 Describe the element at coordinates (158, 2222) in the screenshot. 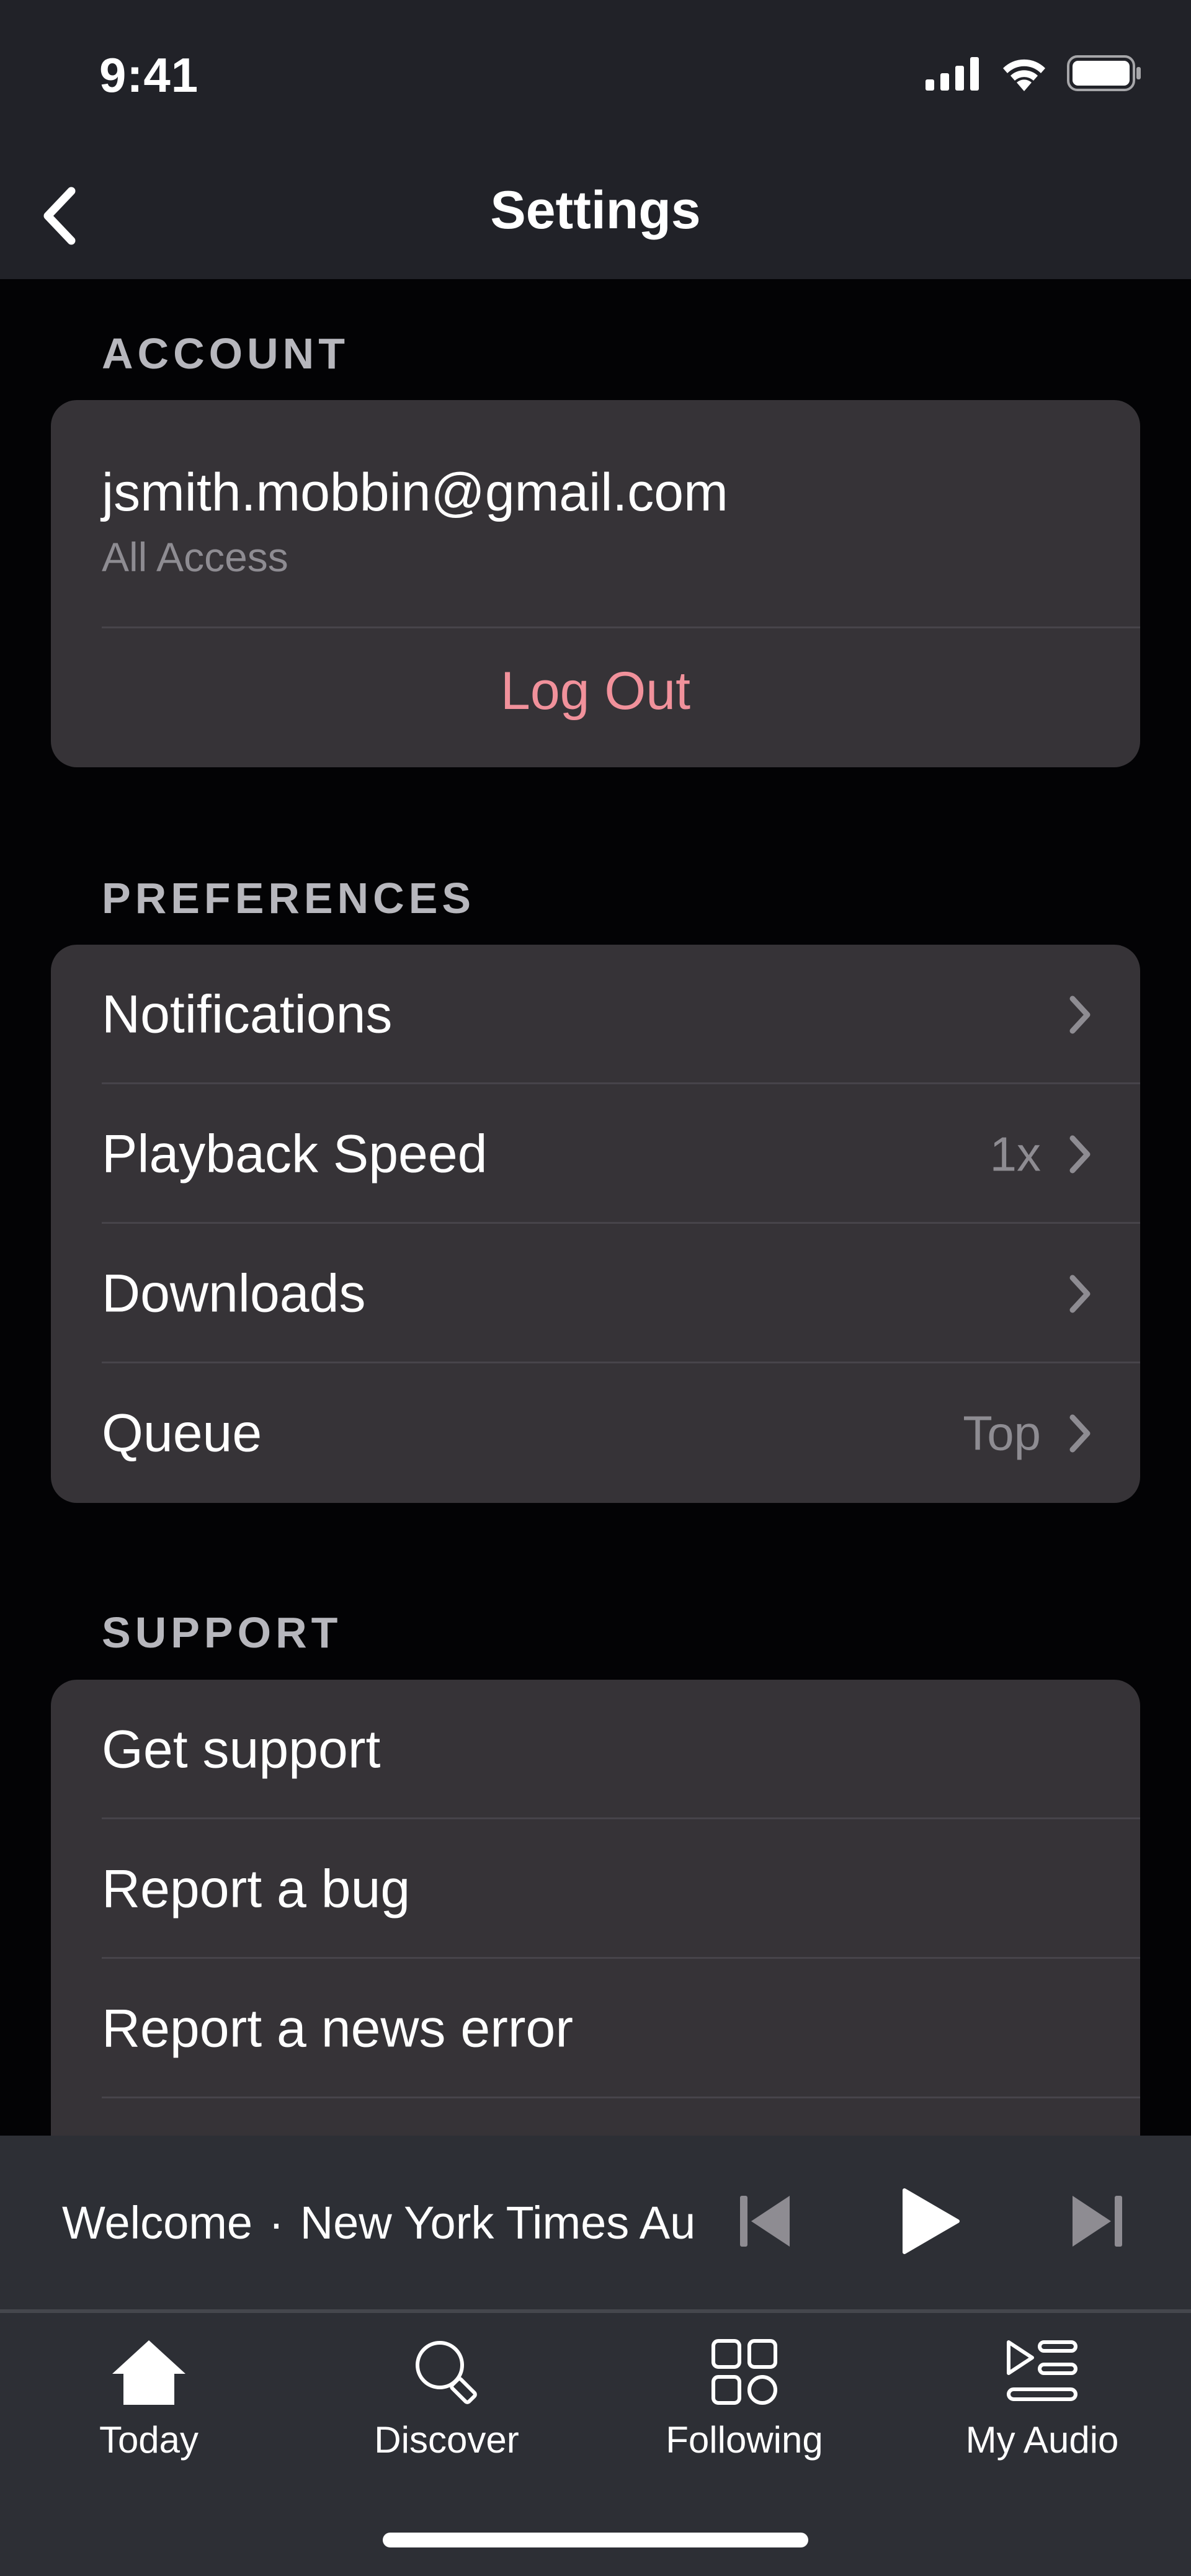

I see `episode-title: Welcome` at that location.